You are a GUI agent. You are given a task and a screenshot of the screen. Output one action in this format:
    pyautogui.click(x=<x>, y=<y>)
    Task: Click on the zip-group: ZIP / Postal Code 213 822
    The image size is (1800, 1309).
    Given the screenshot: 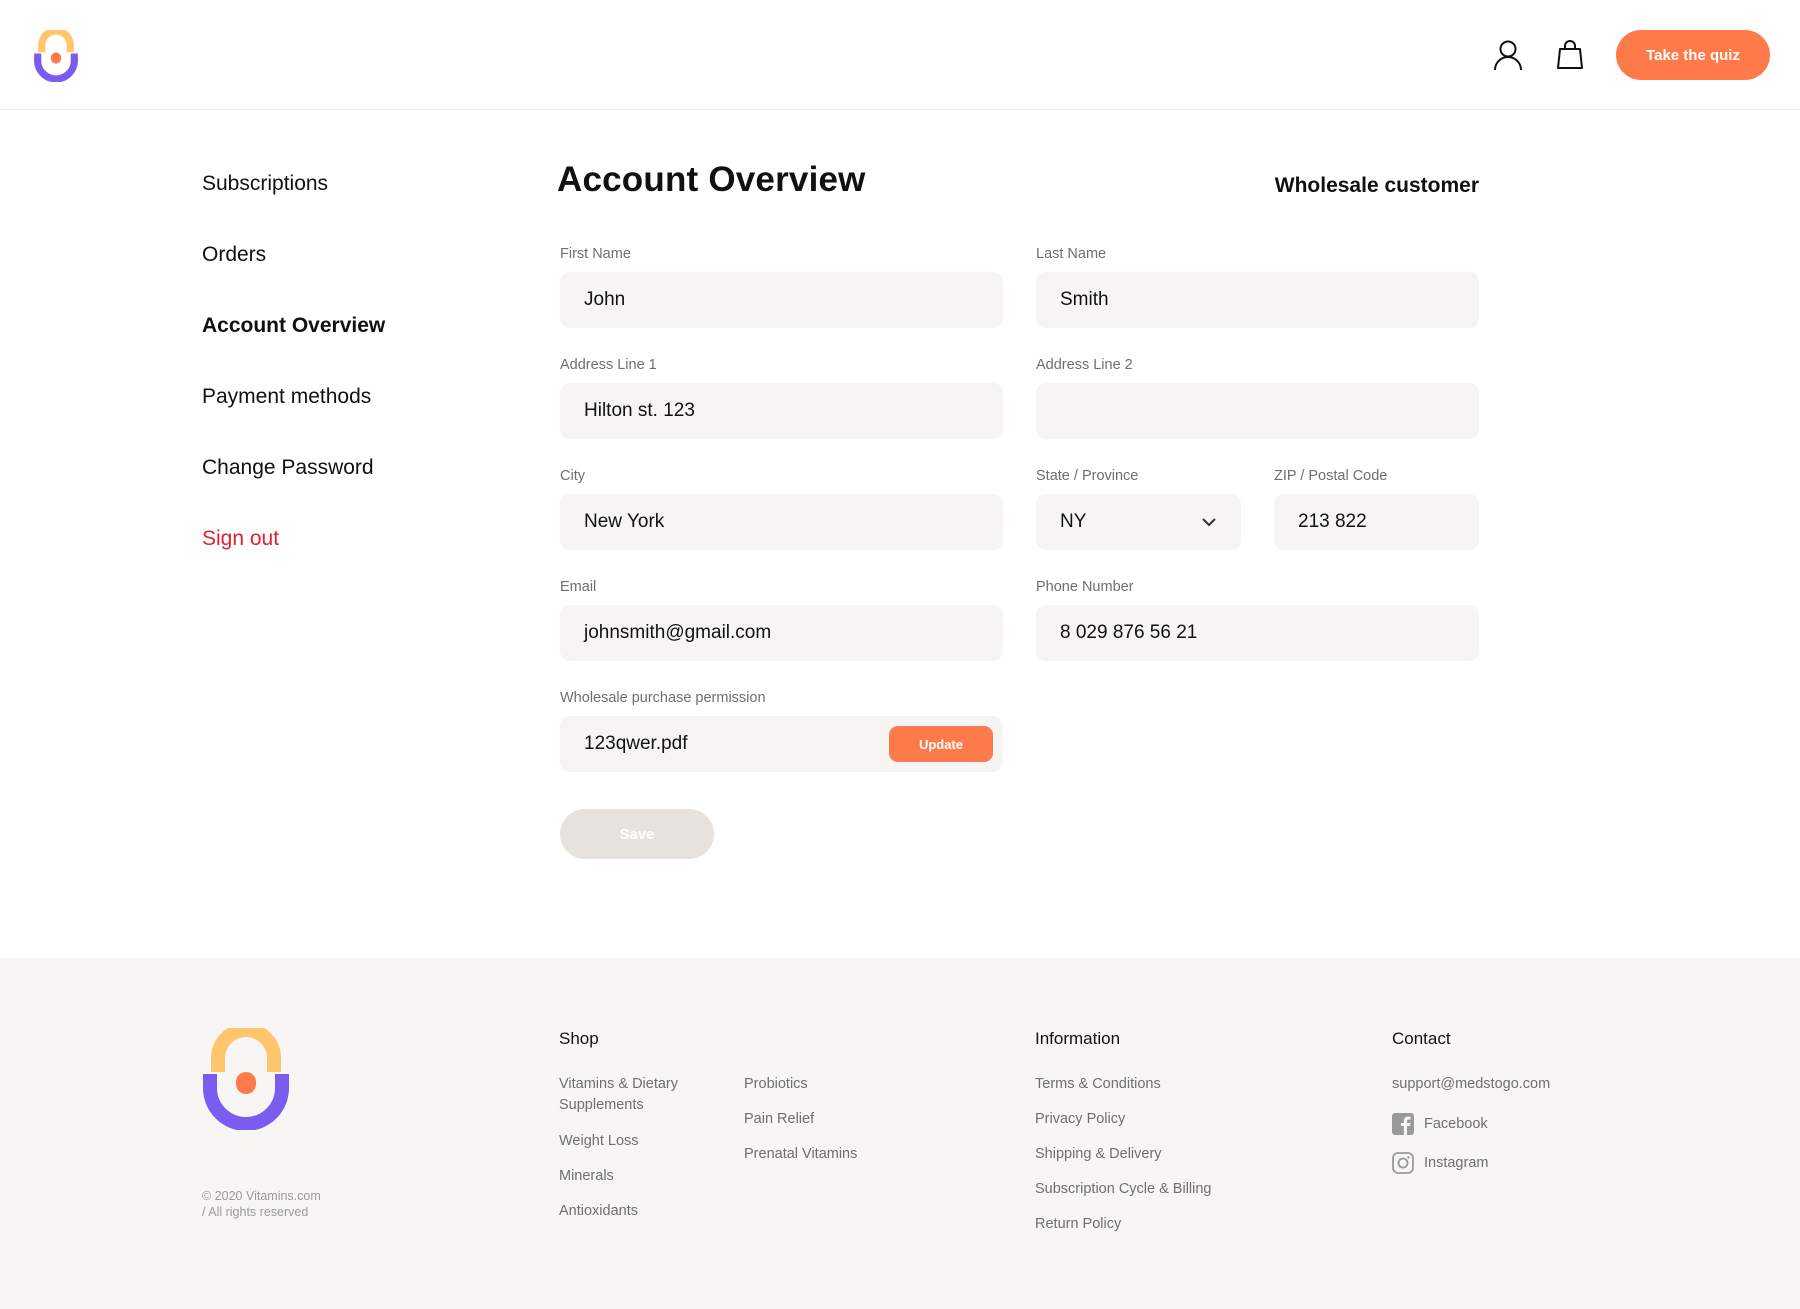 What is the action you would take?
    pyautogui.click(x=1376, y=508)
    